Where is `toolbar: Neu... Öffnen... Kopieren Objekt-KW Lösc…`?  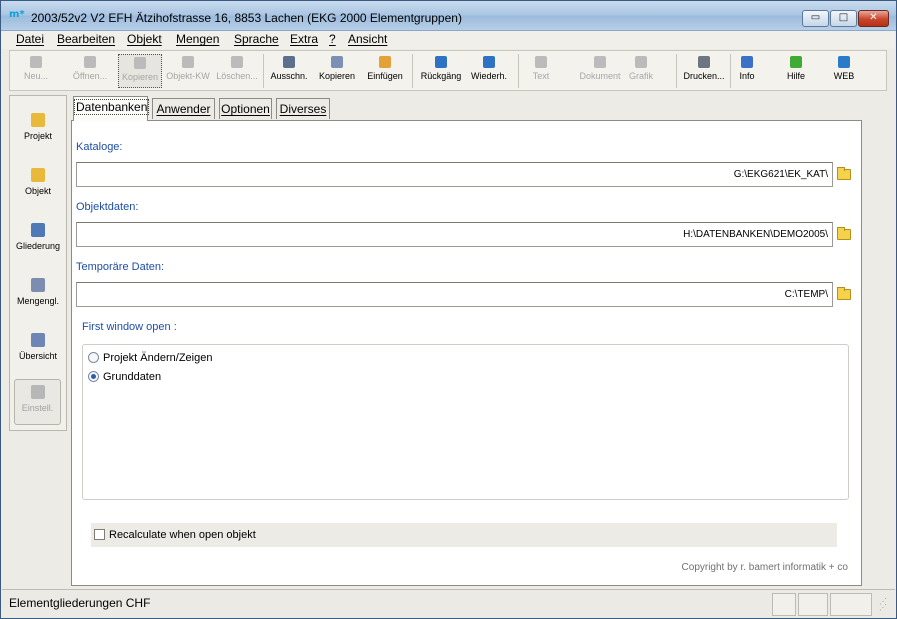 toolbar: Neu... Öffnen... Kopieren Objekt-KW Lösc… is located at coordinates (448, 70).